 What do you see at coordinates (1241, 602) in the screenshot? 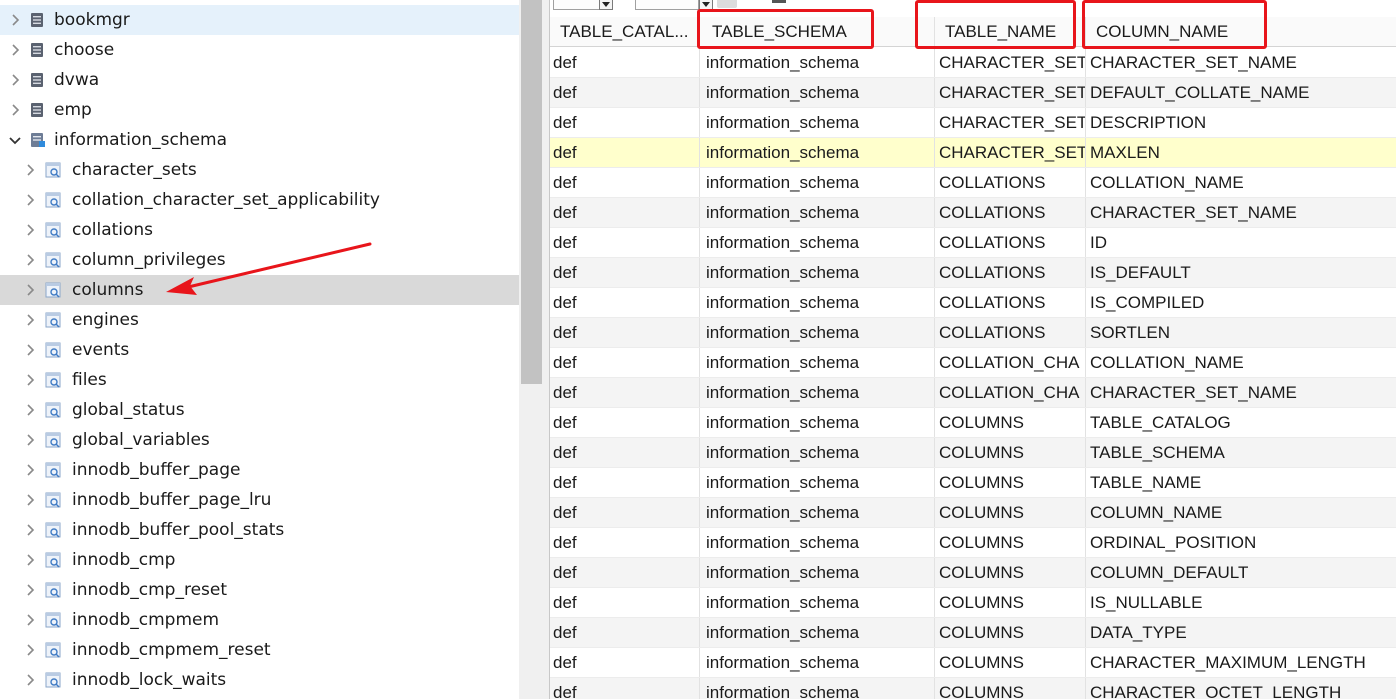
I see `table-cell: IS_NULLABLE` at bounding box center [1241, 602].